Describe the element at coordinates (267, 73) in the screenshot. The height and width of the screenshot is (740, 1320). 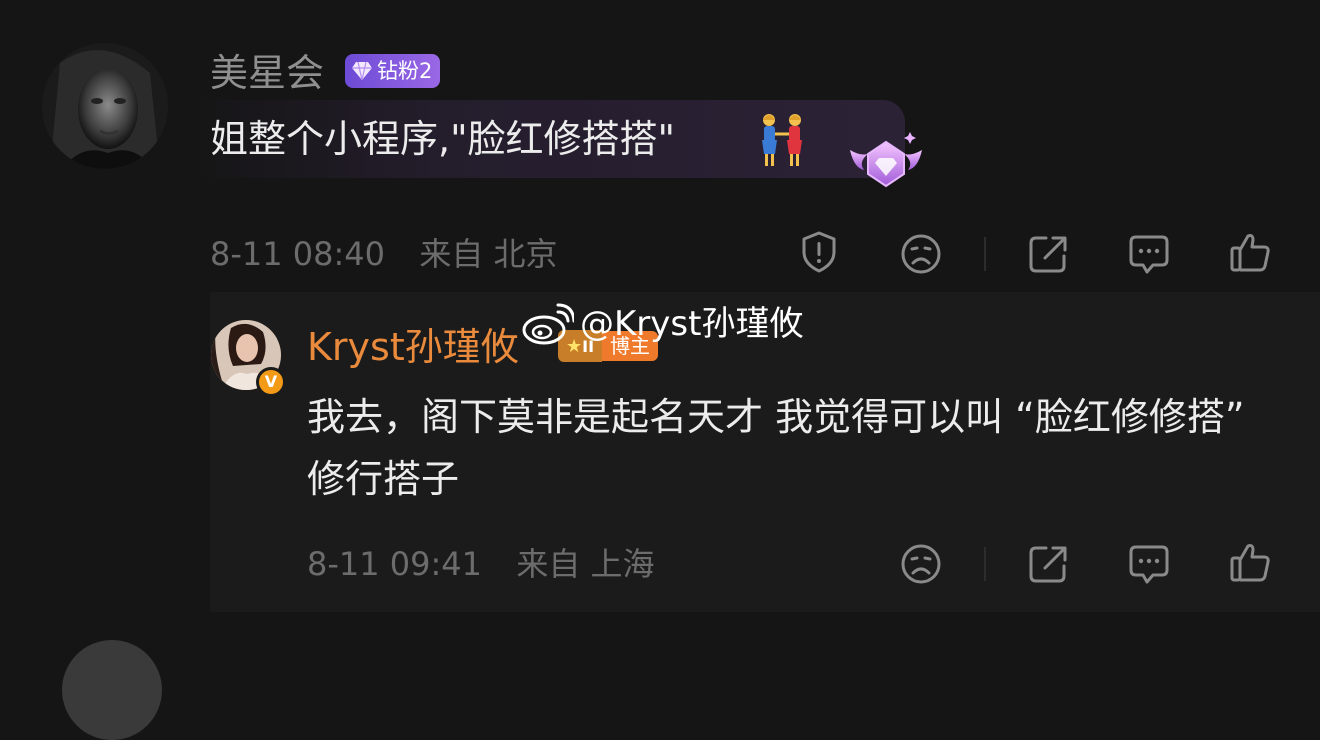
I see `comment-username: 美星会` at that location.